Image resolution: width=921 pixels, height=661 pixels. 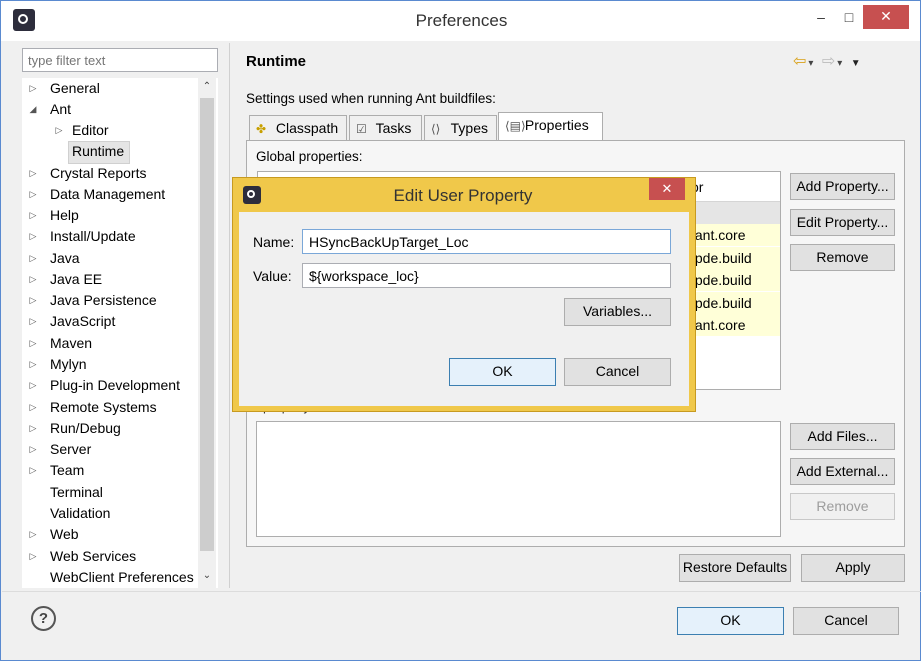 I want to click on apply-button: Apply, so click(x=853, y=568).